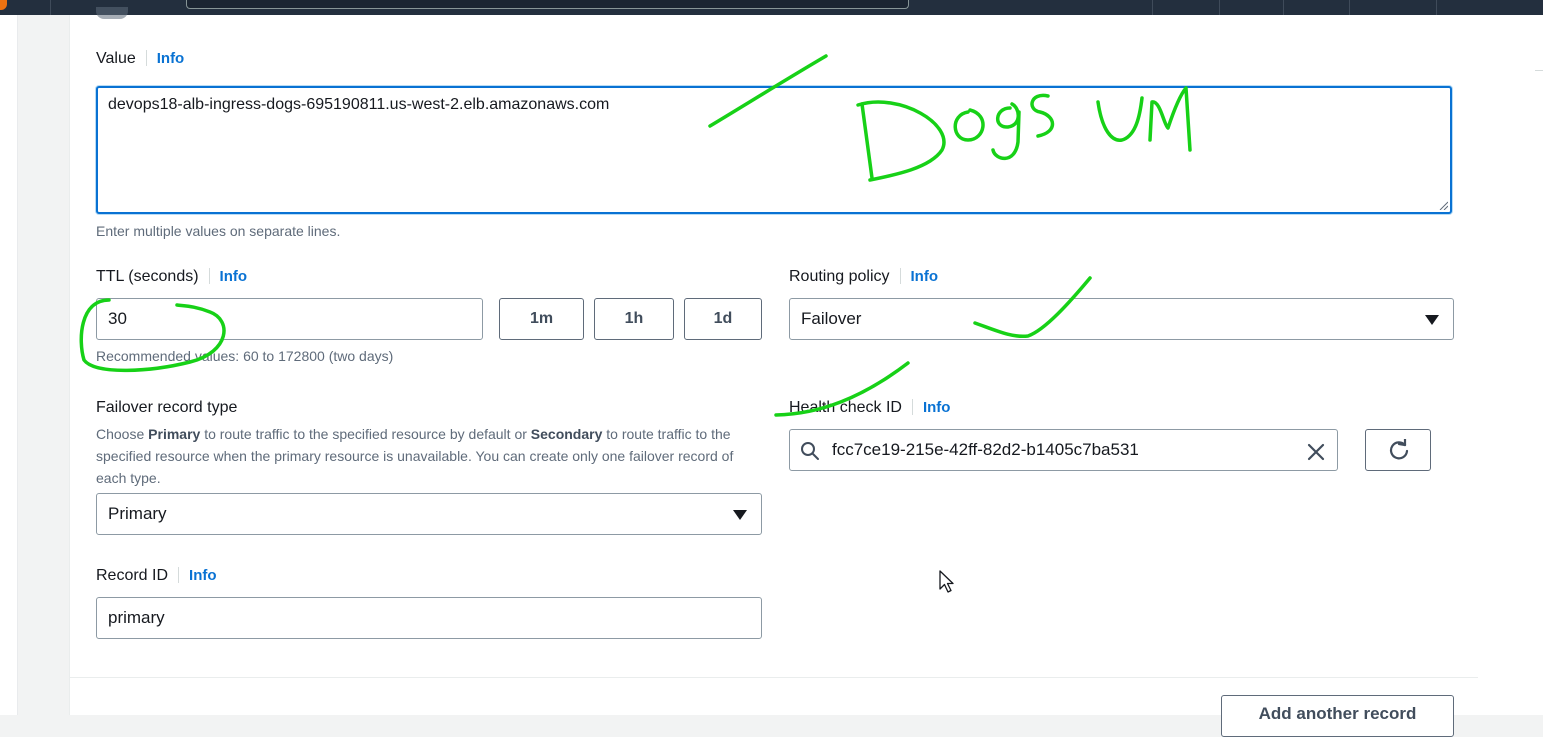  I want to click on record-id-input: primary, so click(429, 618).